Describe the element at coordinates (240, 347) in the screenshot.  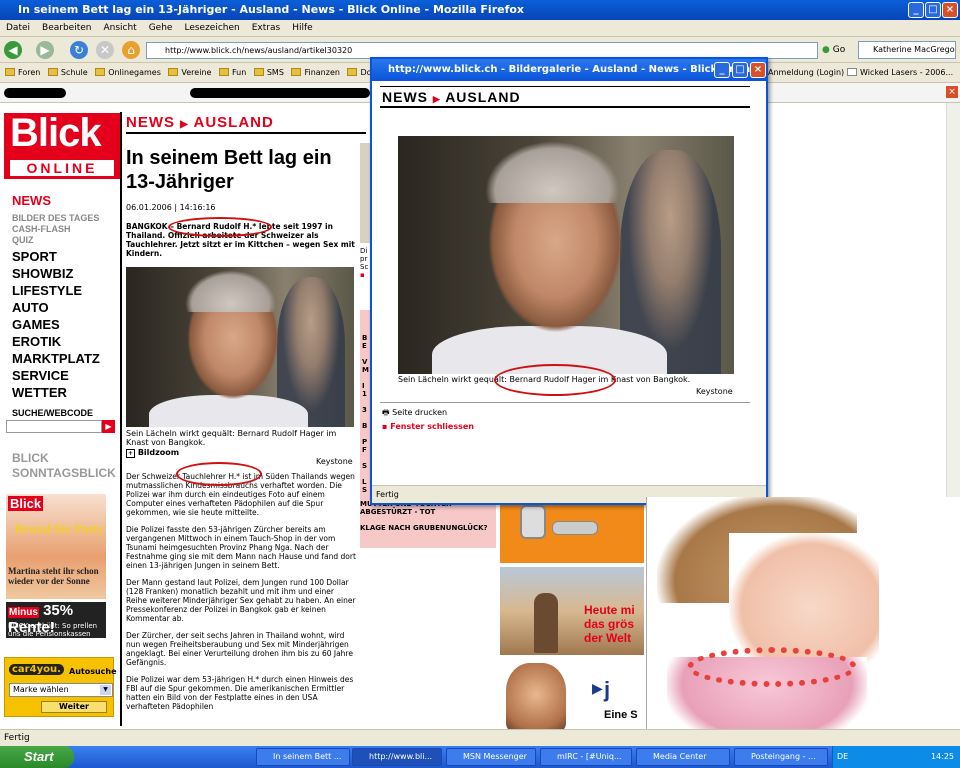
I see `article-photo` at that location.